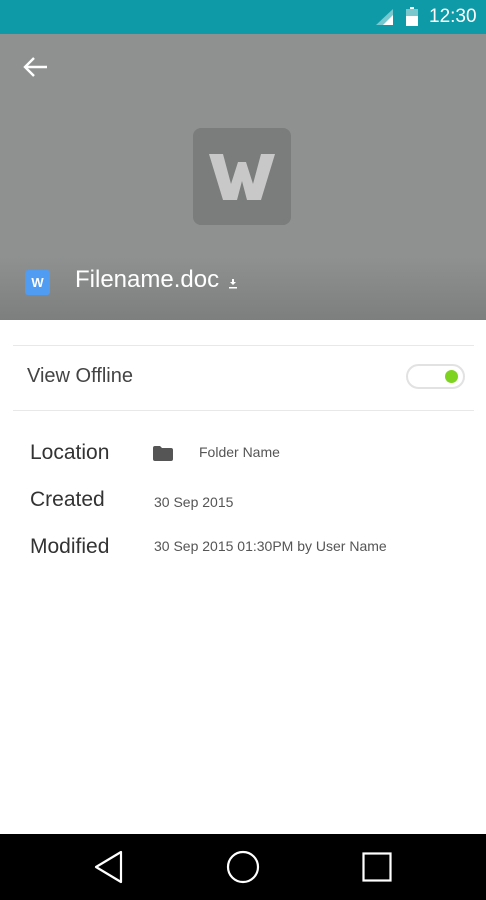 The height and width of the screenshot is (900, 486). Describe the element at coordinates (412, 16) in the screenshot. I see `battery-icon` at that location.